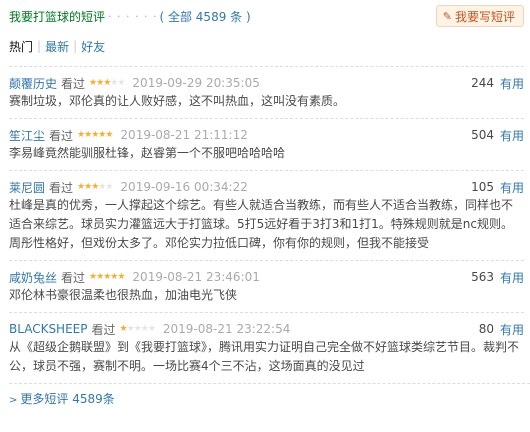  I want to click on comment-meta: 莱尼圆 看过 ★★★★★ 2019-09-16 00:34:22 105 有用, so click(266, 187).